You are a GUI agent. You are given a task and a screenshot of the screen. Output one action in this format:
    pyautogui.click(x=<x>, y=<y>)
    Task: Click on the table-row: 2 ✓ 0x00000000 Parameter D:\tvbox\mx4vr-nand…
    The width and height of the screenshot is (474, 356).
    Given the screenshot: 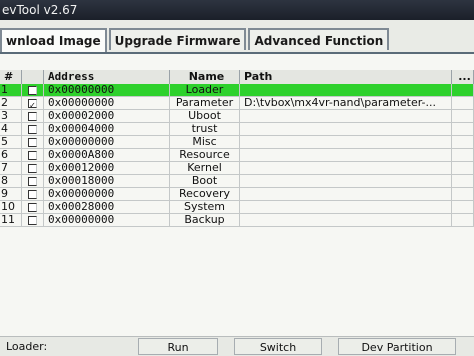 What is the action you would take?
    pyautogui.click(x=237, y=103)
    